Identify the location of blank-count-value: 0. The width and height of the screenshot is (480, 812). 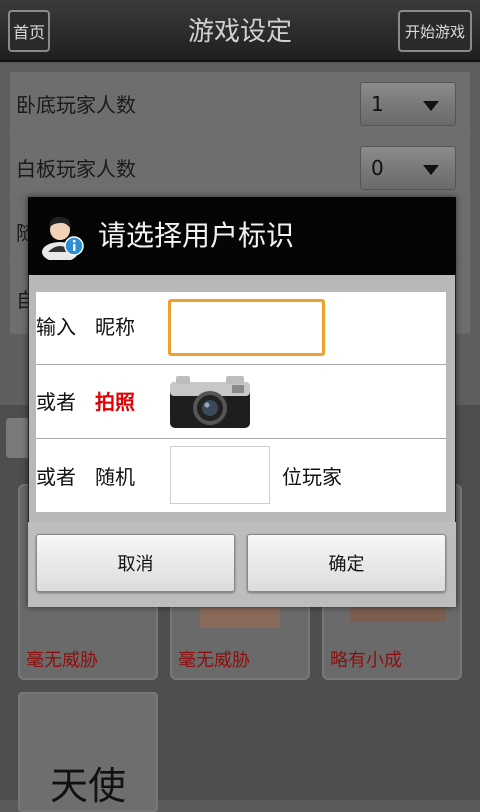
(377, 168).